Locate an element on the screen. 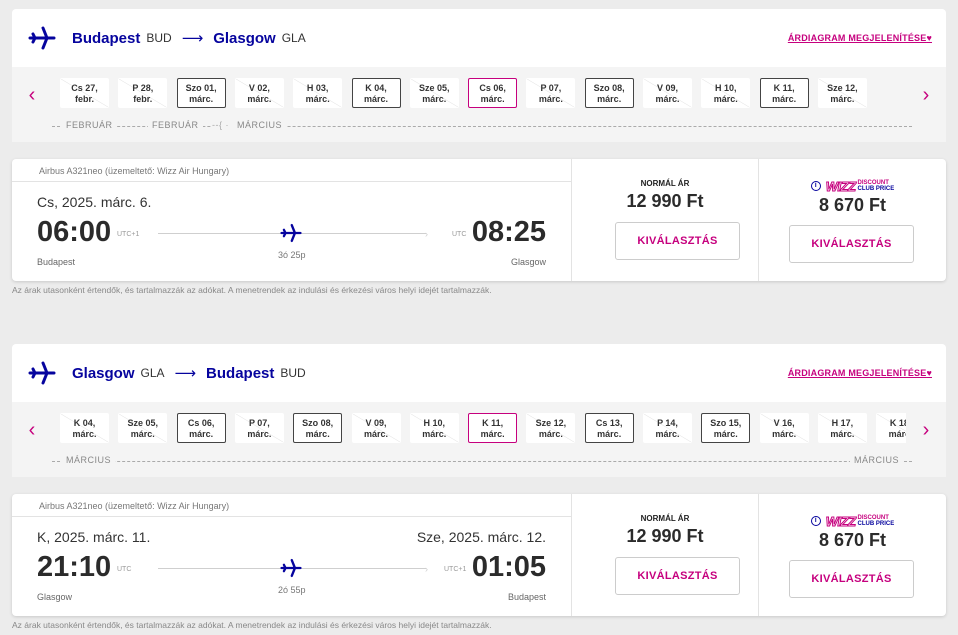 This screenshot has height=635, width=958. club-price: 8 670 Ft is located at coordinates (852, 540).